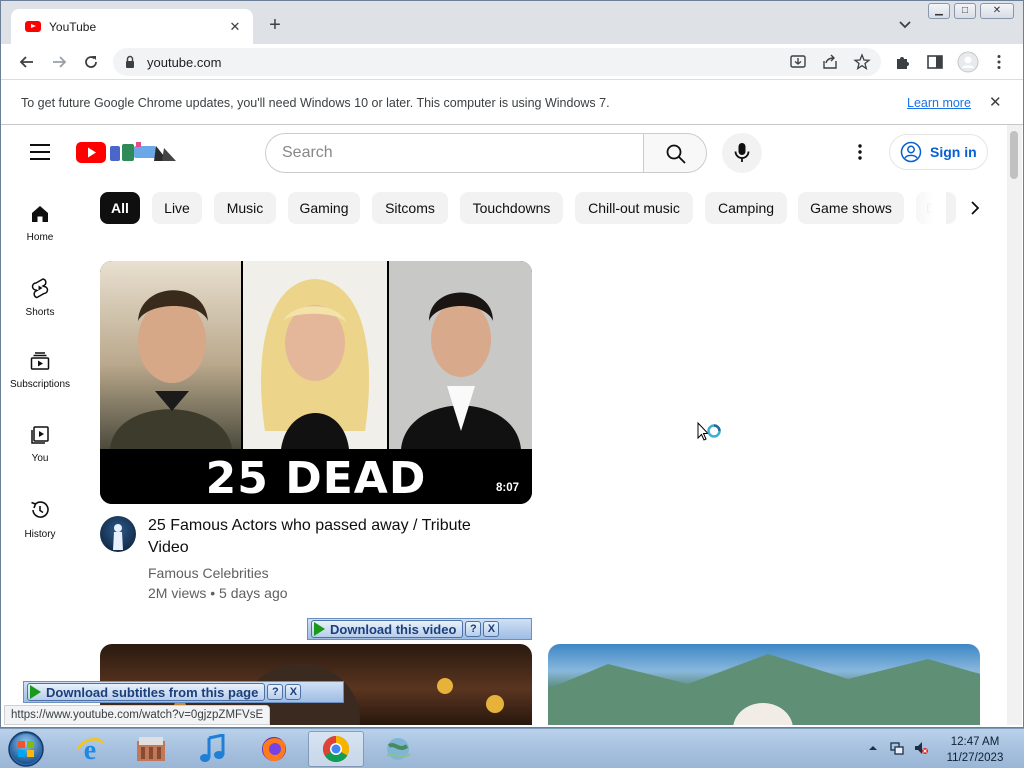 The height and width of the screenshot is (768, 1024). Describe the element at coordinates (511, 208) in the screenshot. I see `chip-touchdowns: Touchdowns` at that location.